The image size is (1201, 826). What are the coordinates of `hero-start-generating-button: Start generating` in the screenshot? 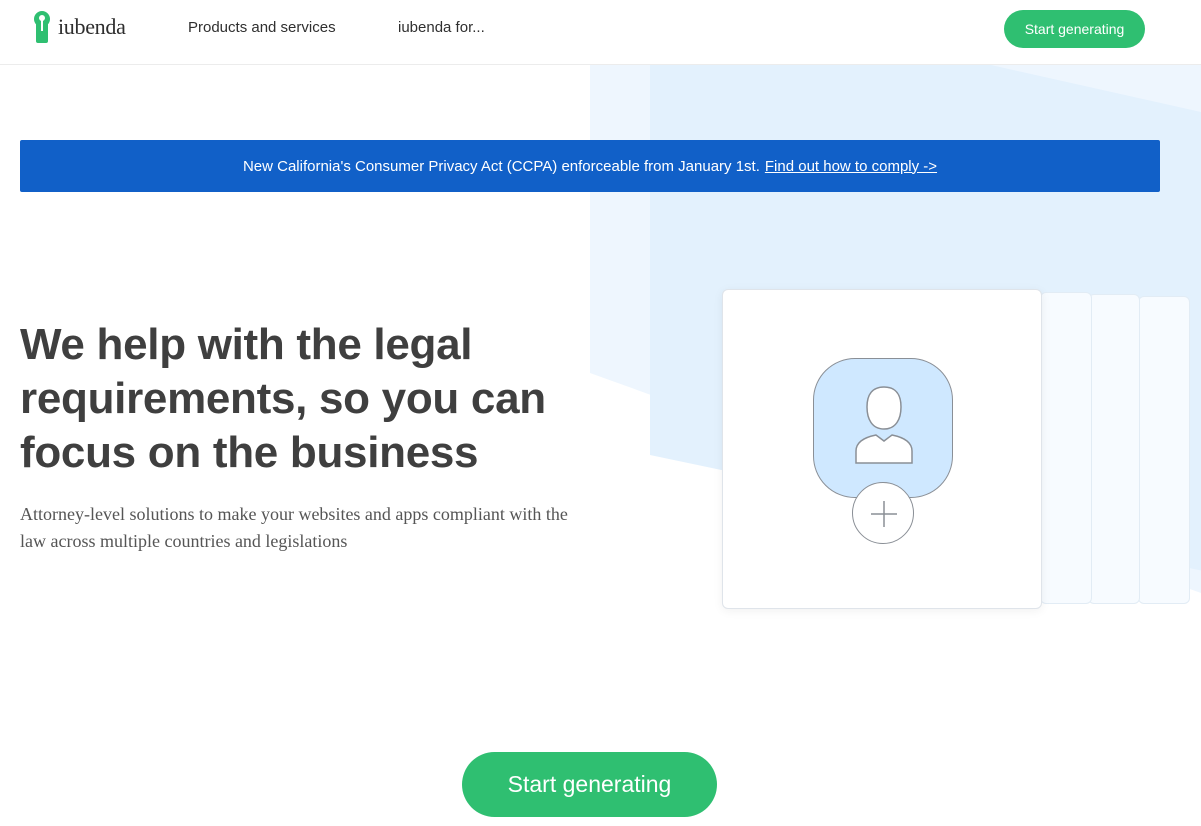 It's located at (589, 784).